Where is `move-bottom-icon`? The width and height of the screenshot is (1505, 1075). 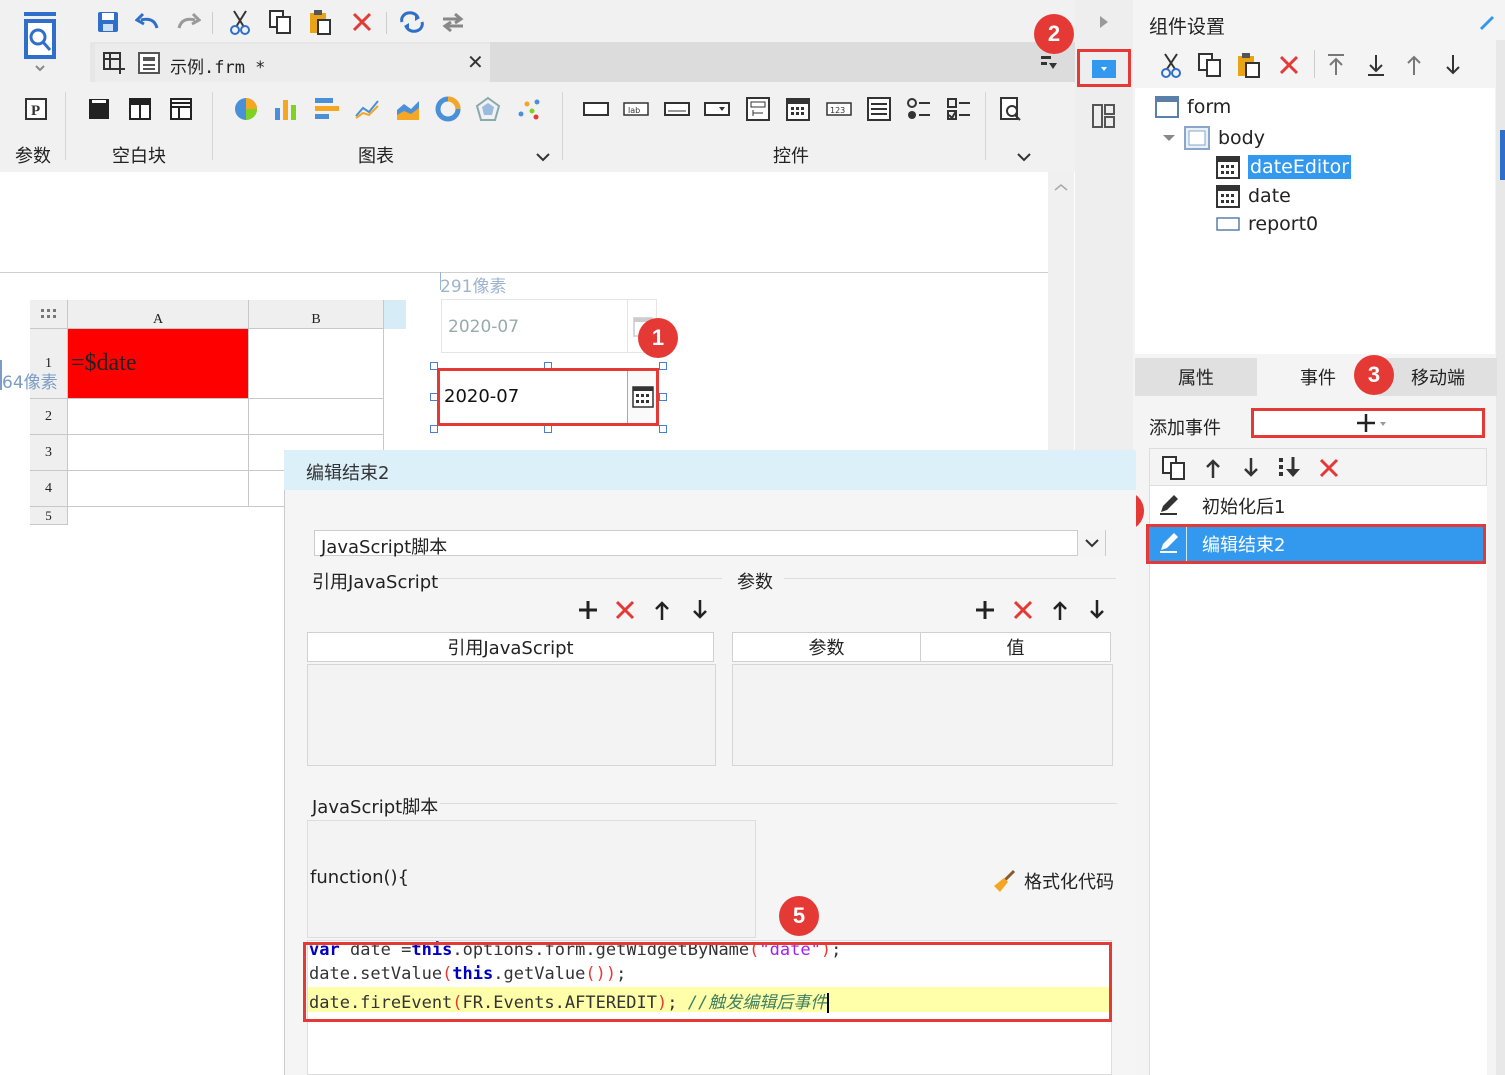
move-bottom-icon is located at coordinates (1376, 67).